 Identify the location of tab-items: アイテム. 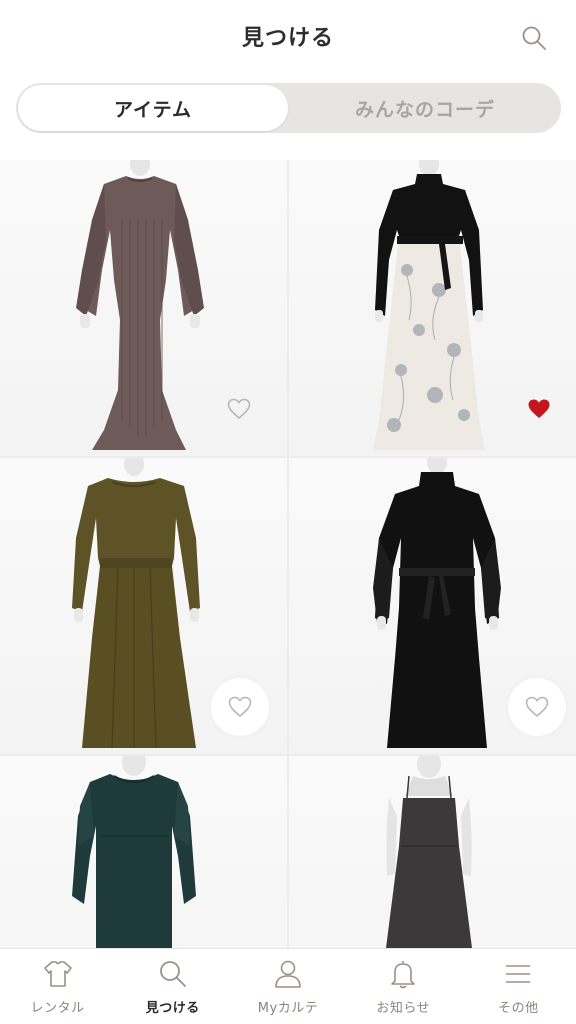
(153, 108).